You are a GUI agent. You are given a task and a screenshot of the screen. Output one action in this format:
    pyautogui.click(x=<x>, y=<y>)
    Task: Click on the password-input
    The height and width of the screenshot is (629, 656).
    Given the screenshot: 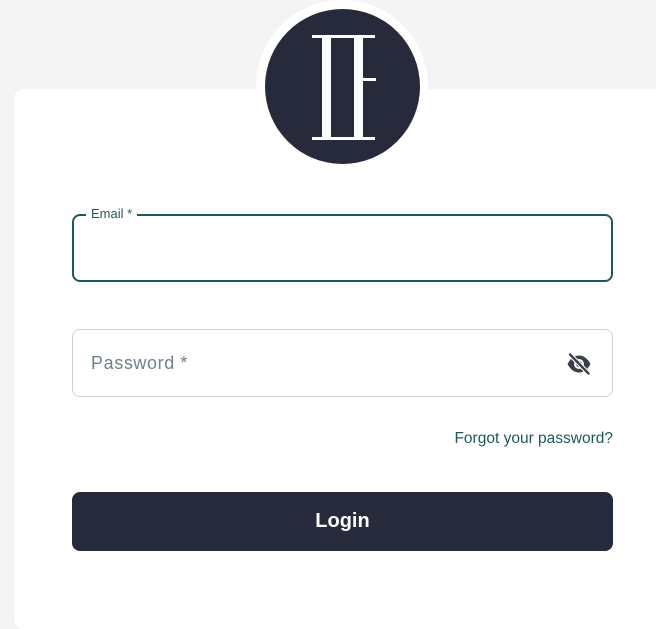 What is the action you would take?
    pyautogui.click(x=342, y=363)
    